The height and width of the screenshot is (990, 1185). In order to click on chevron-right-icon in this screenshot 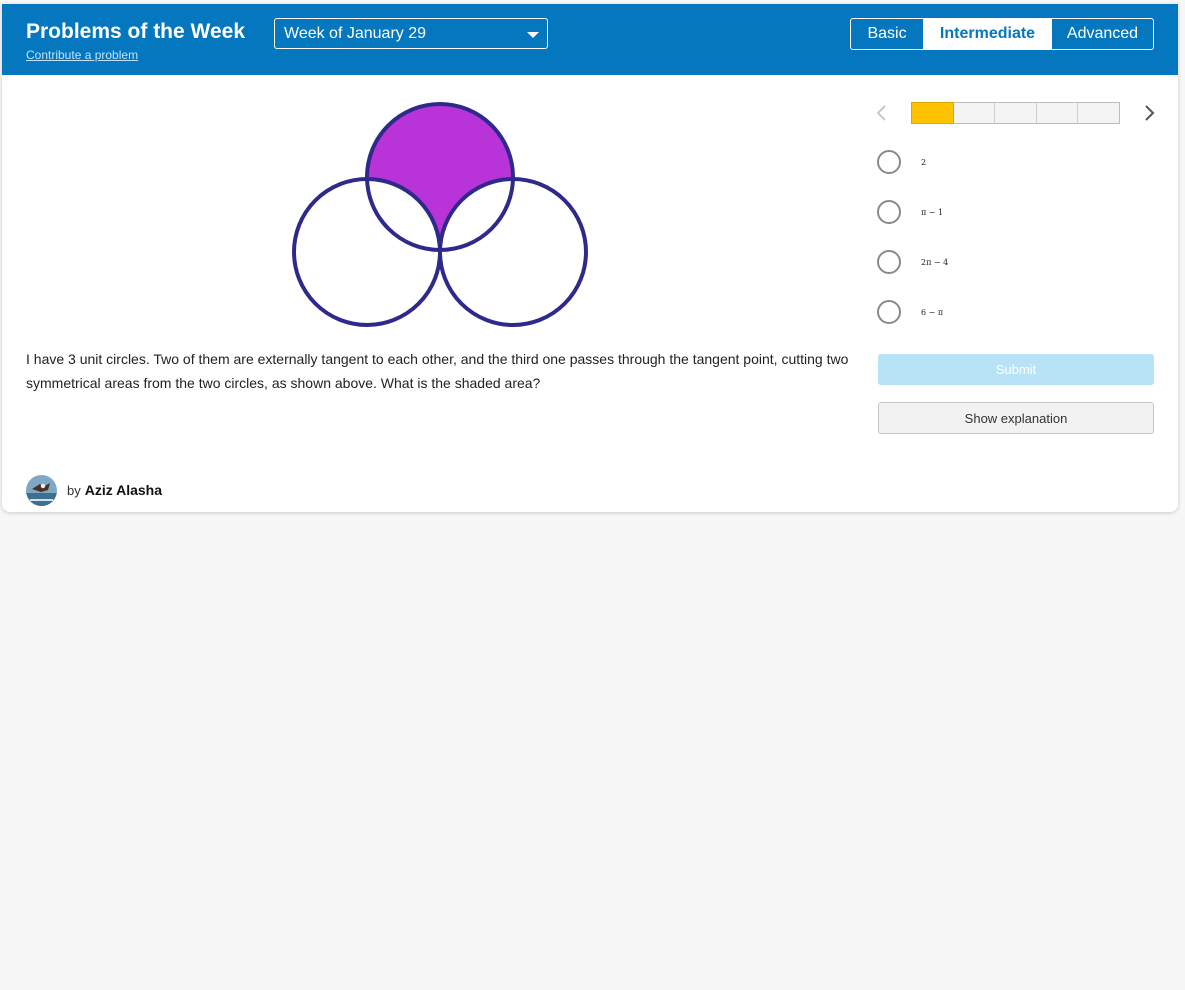, I will do `click(1150, 113)`.